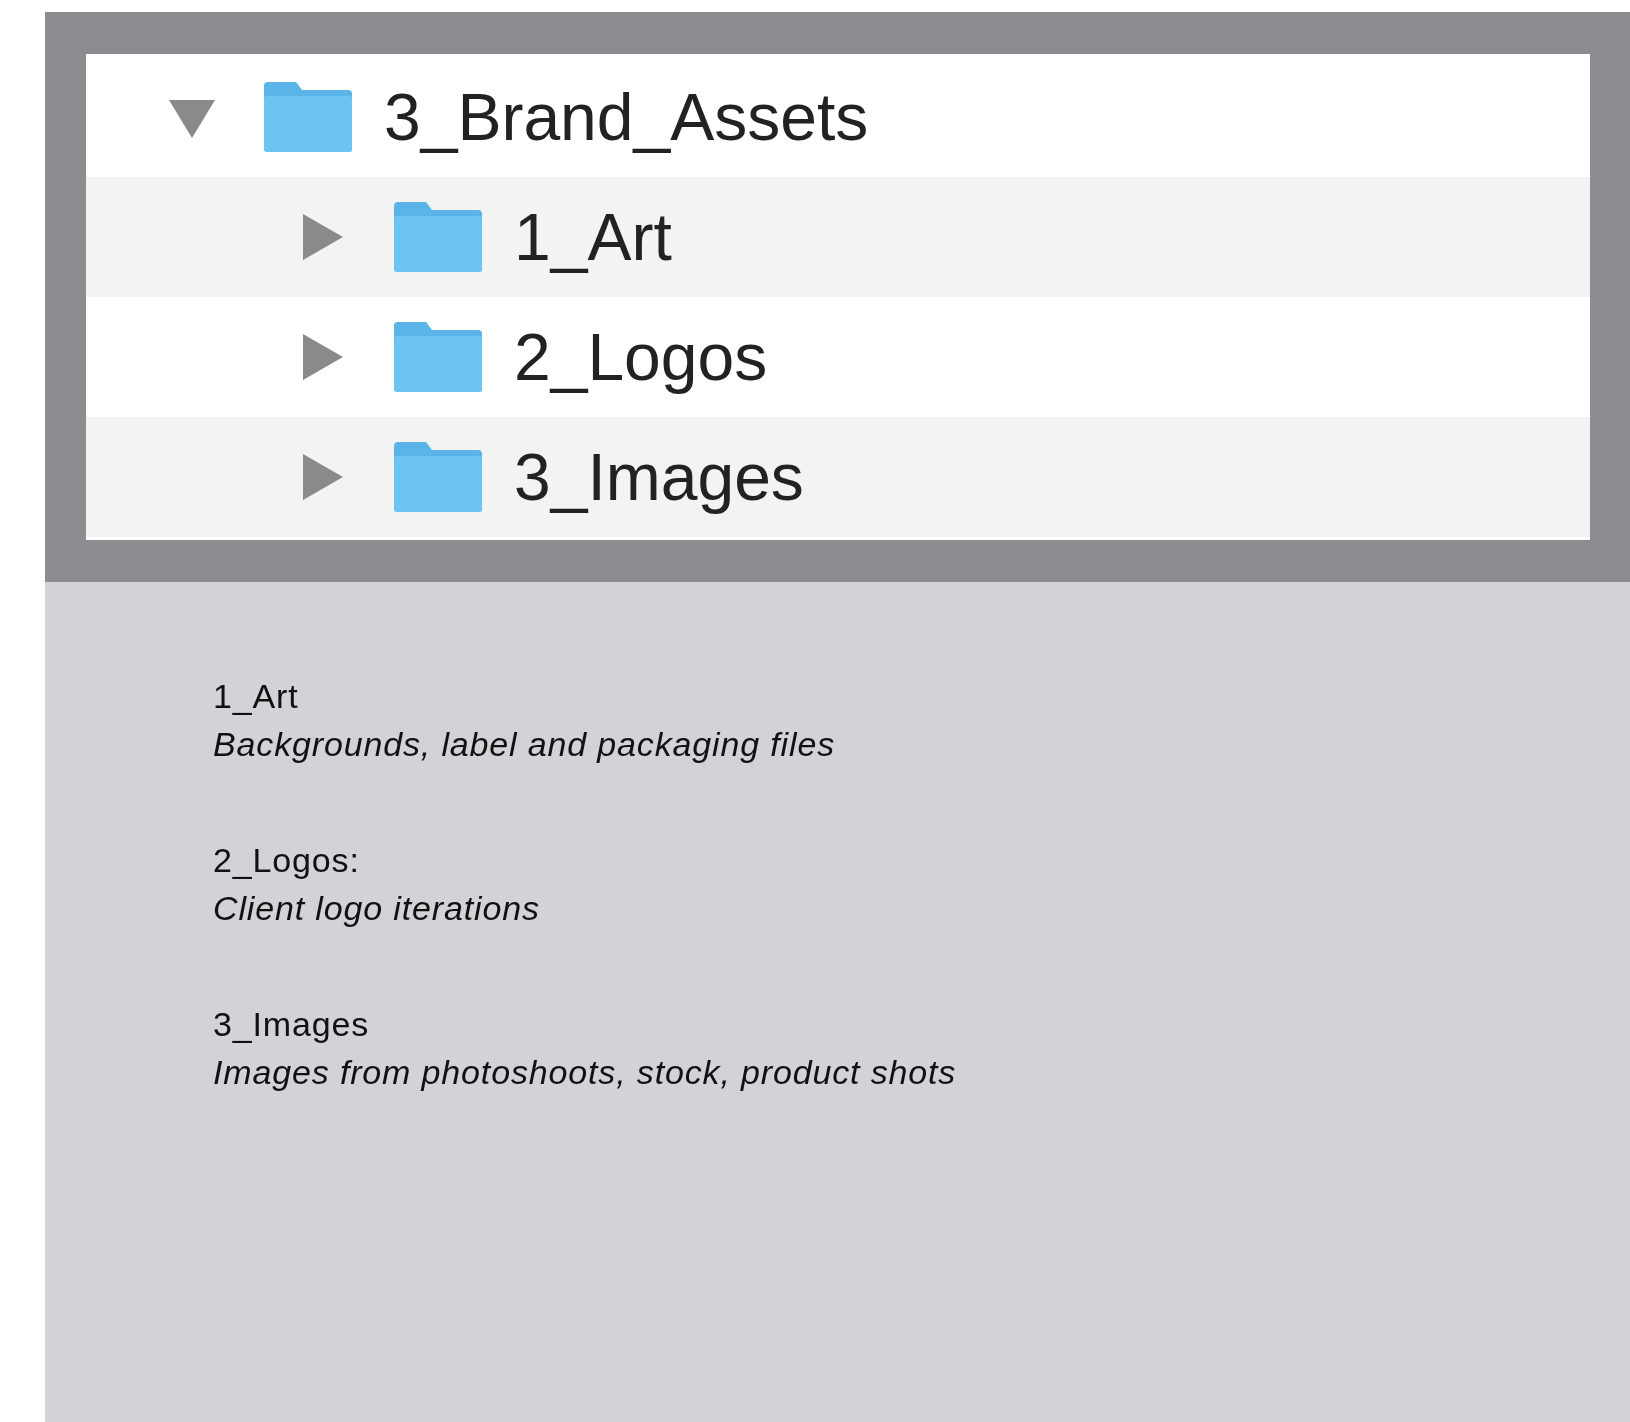 The width and height of the screenshot is (1630, 1422). I want to click on folder-name: 1_Art, so click(593, 237).